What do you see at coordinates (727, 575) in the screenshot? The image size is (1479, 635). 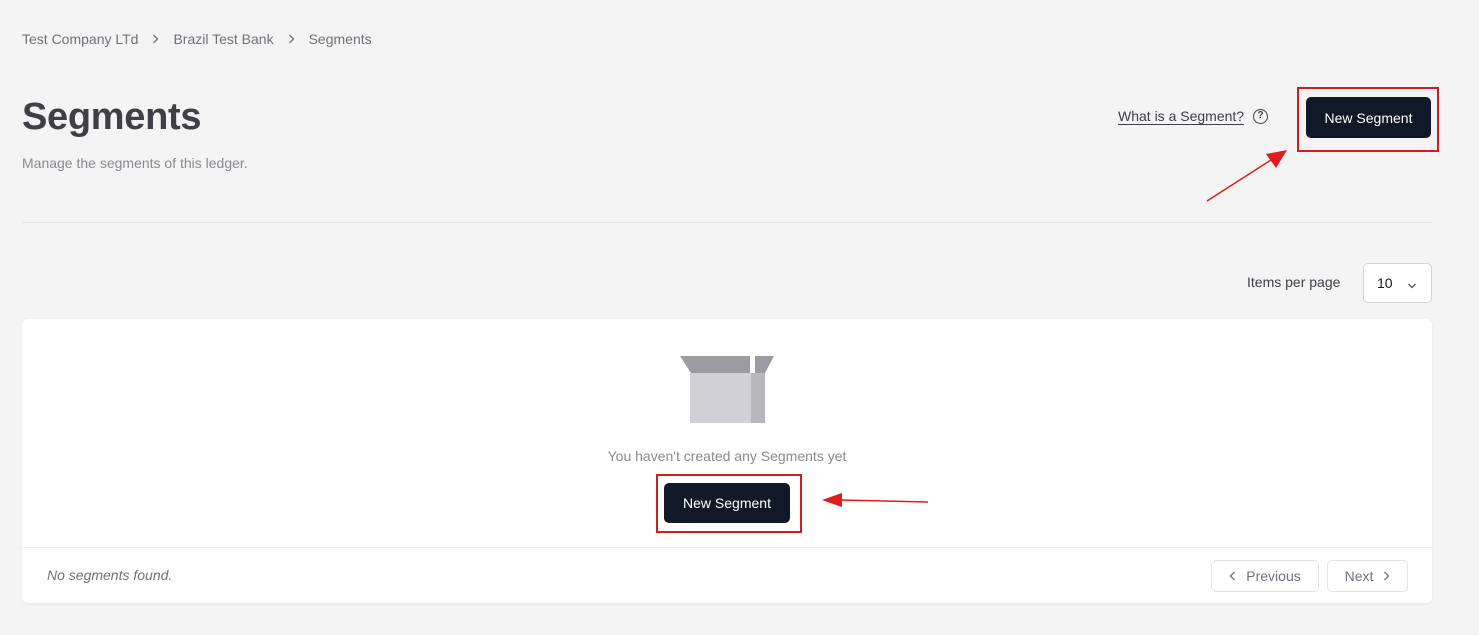 I see `card-footer: No segments found. Previous Next` at bounding box center [727, 575].